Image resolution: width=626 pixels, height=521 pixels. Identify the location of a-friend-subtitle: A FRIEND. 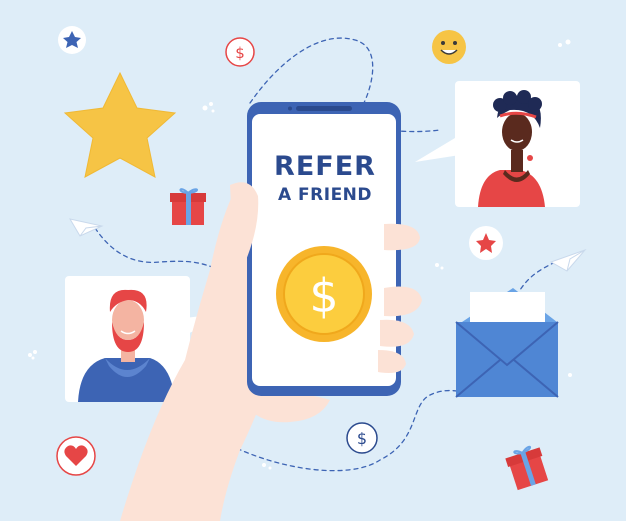
(325, 195).